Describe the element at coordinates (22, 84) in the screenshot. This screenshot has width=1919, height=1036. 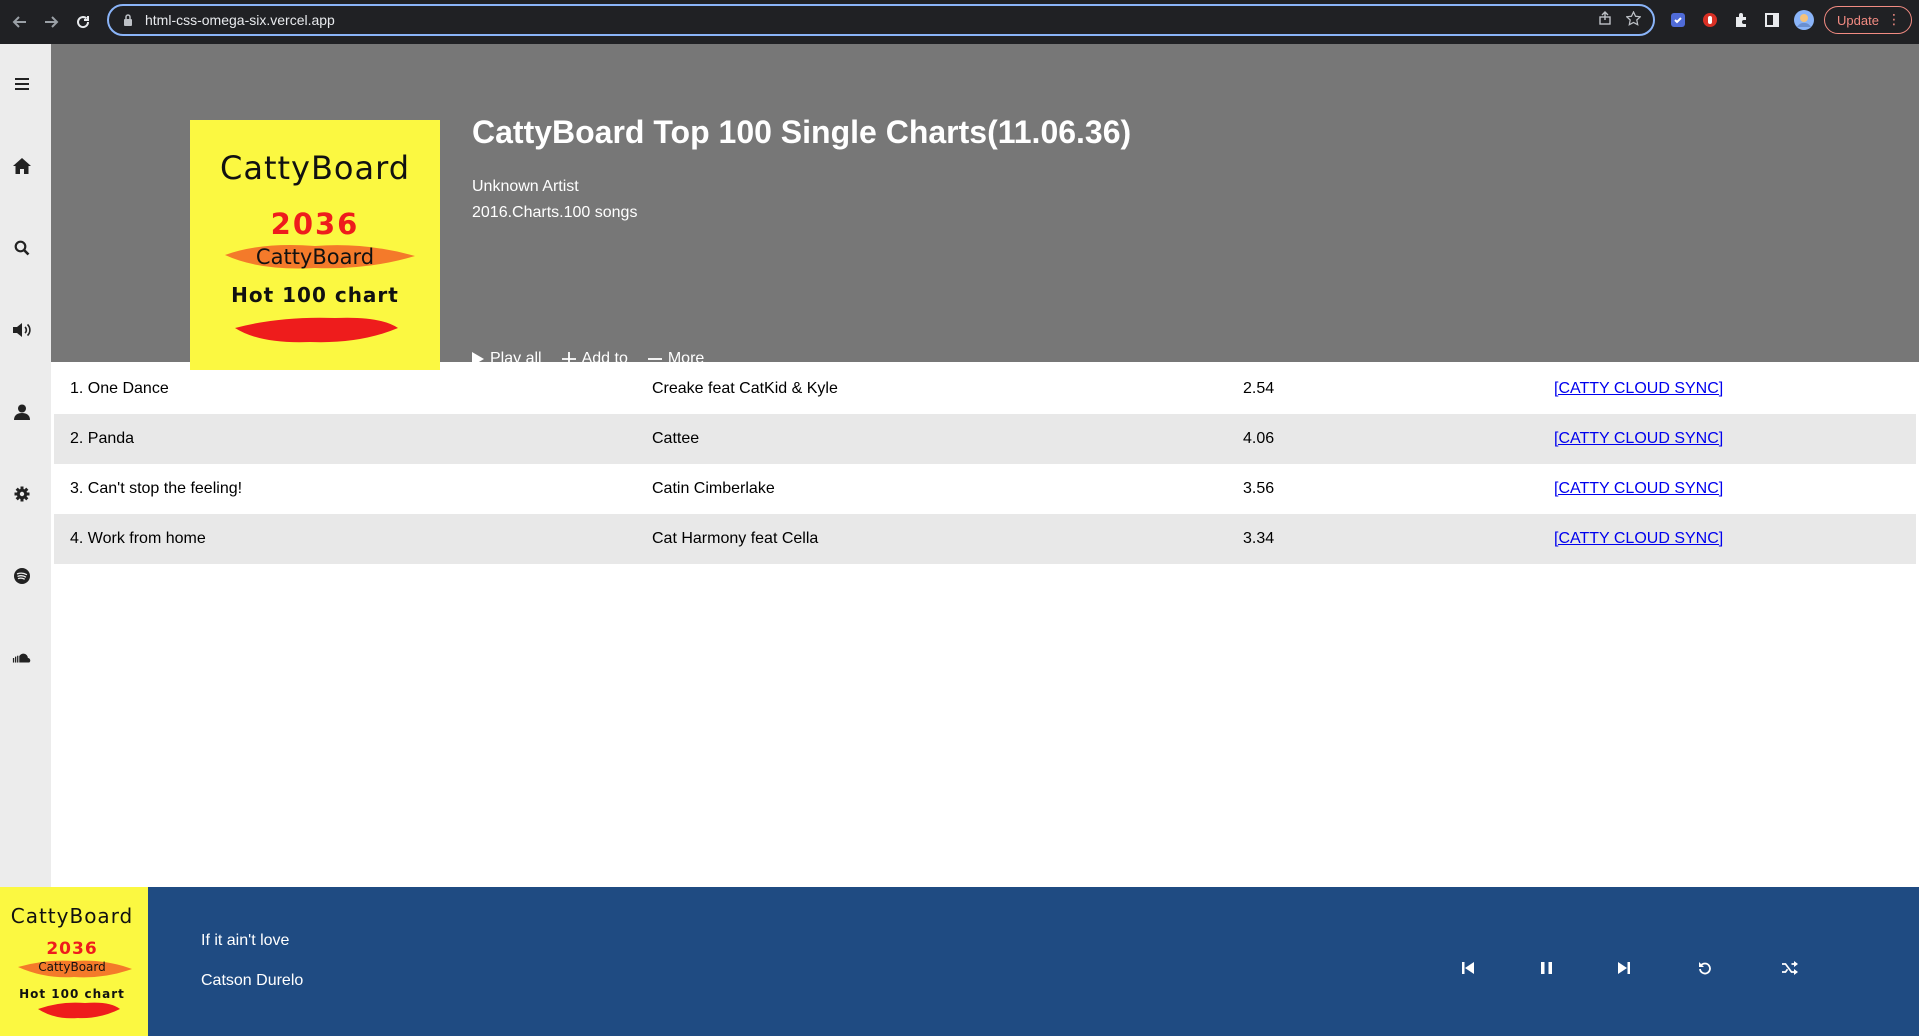
I see `menu-icon` at that location.